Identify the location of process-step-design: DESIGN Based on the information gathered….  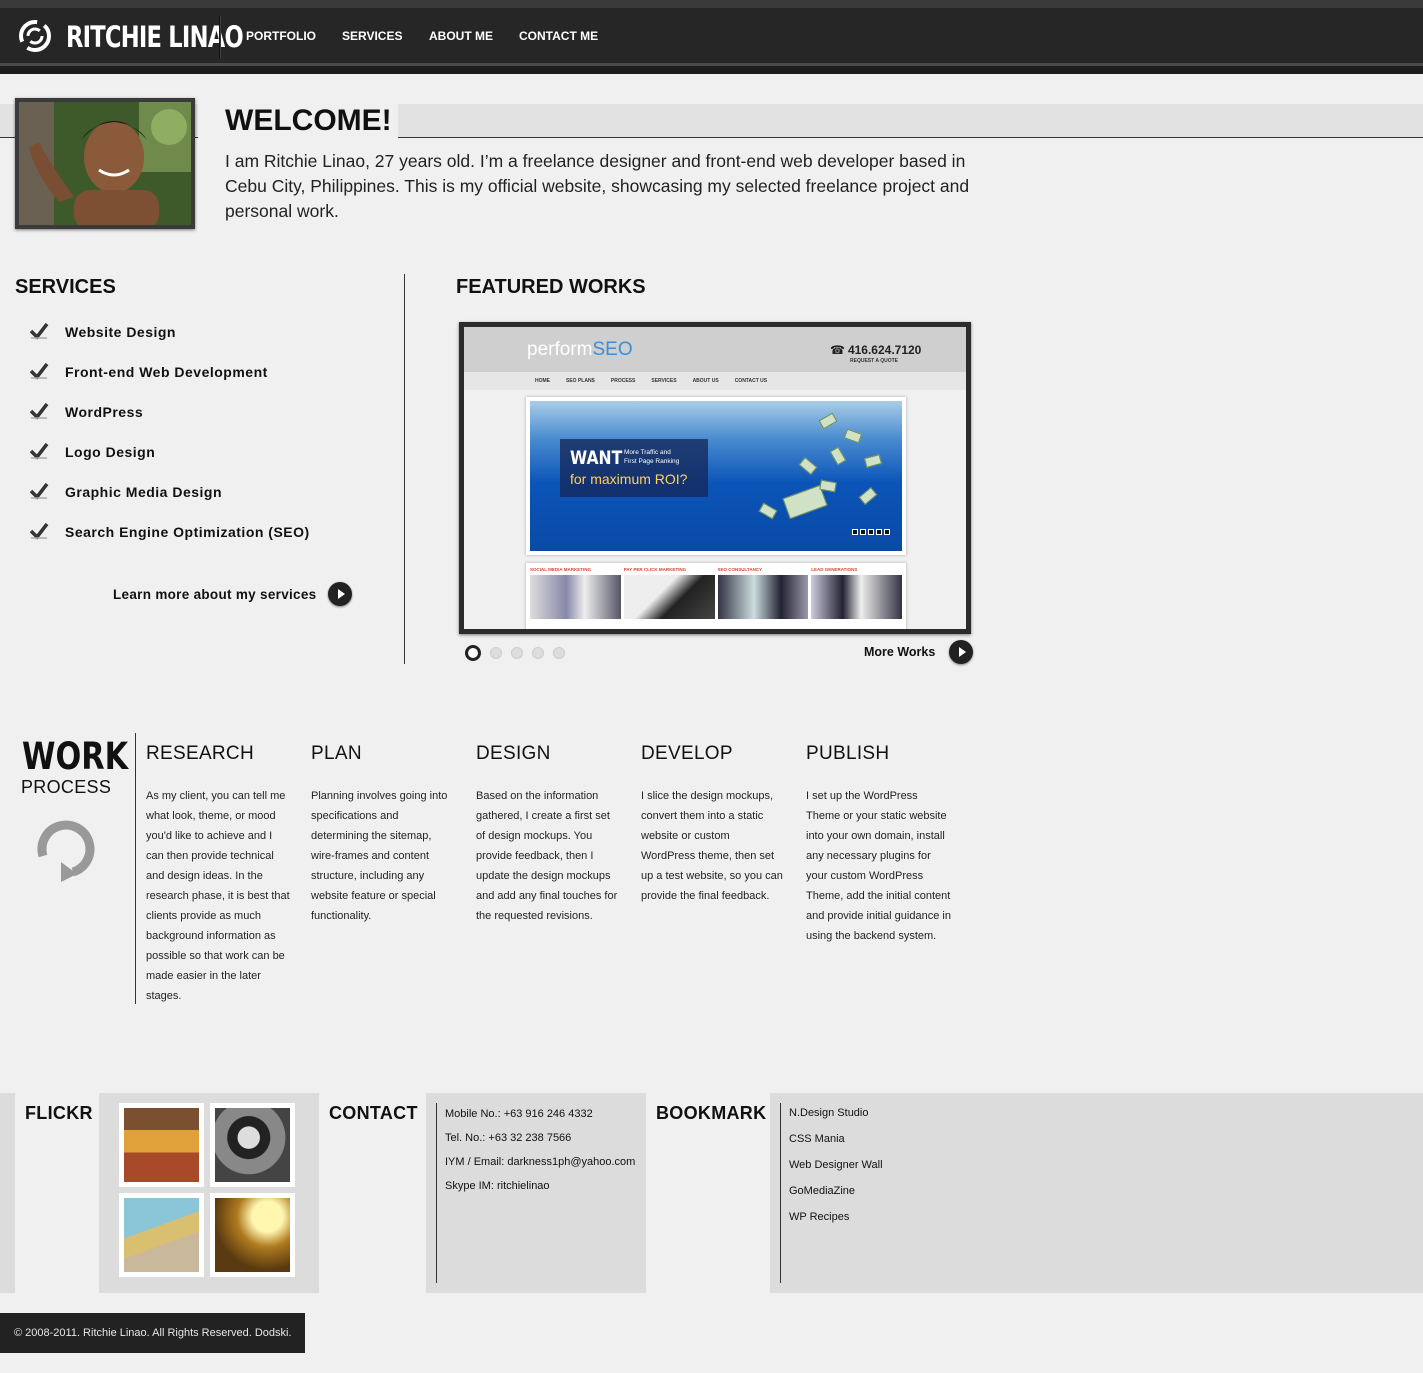
(548, 834).